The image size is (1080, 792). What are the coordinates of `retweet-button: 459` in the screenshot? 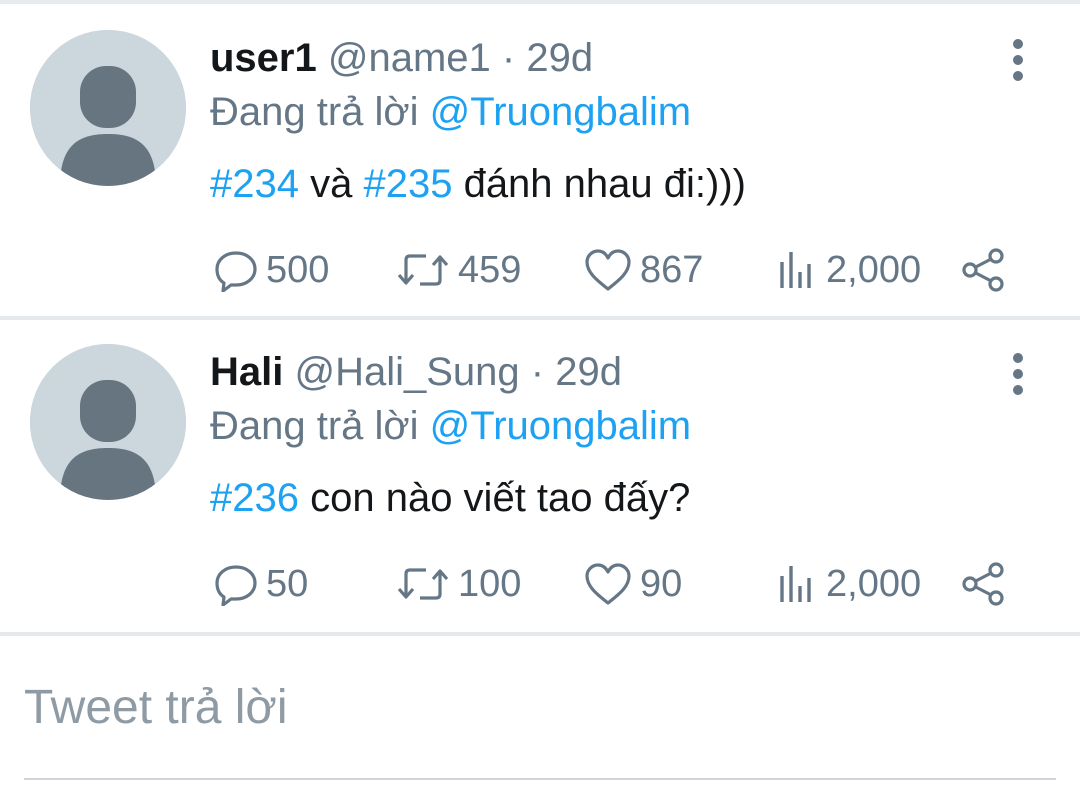 It's located at (458, 270).